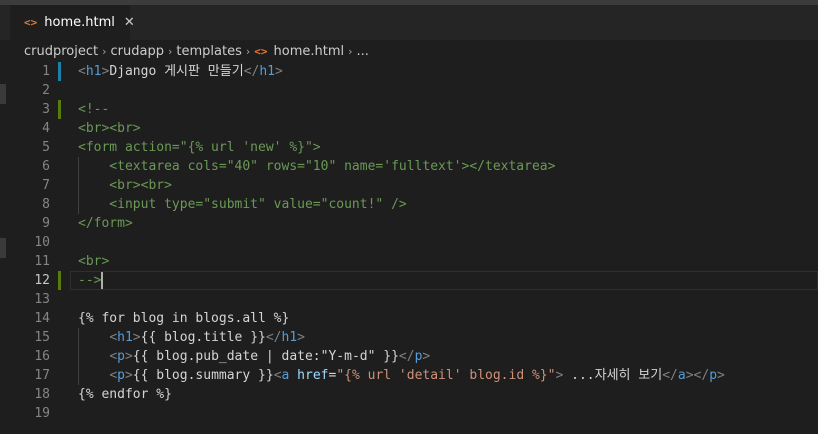 The width and height of the screenshot is (818, 434). I want to click on line-number: 8, so click(46, 204).